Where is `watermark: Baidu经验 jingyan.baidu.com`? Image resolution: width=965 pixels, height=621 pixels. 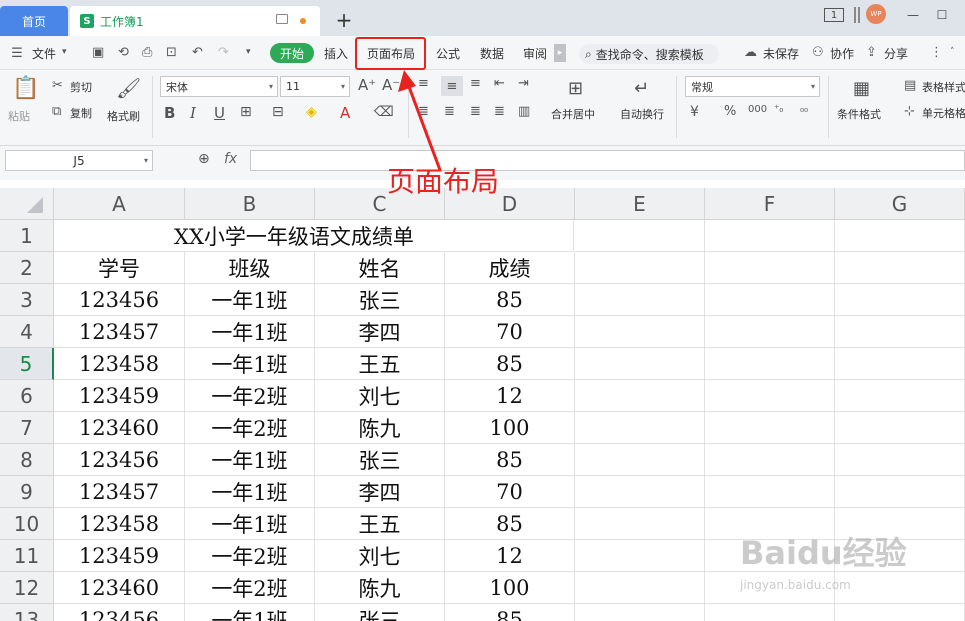
watermark: Baidu经验 jingyan.baidu.com is located at coordinates (835, 560).